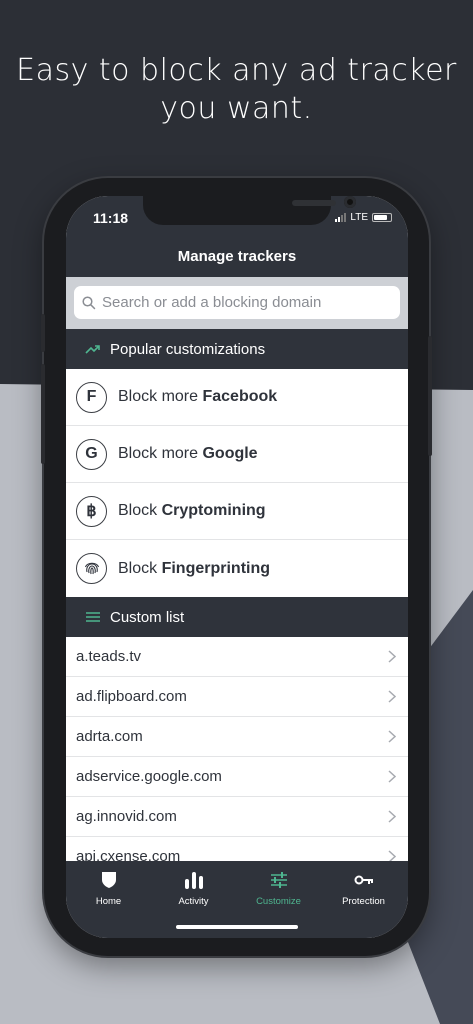  What do you see at coordinates (363, 901) in the screenshot?
I see `tab-label: Protection` at bounding box center [363, 901].